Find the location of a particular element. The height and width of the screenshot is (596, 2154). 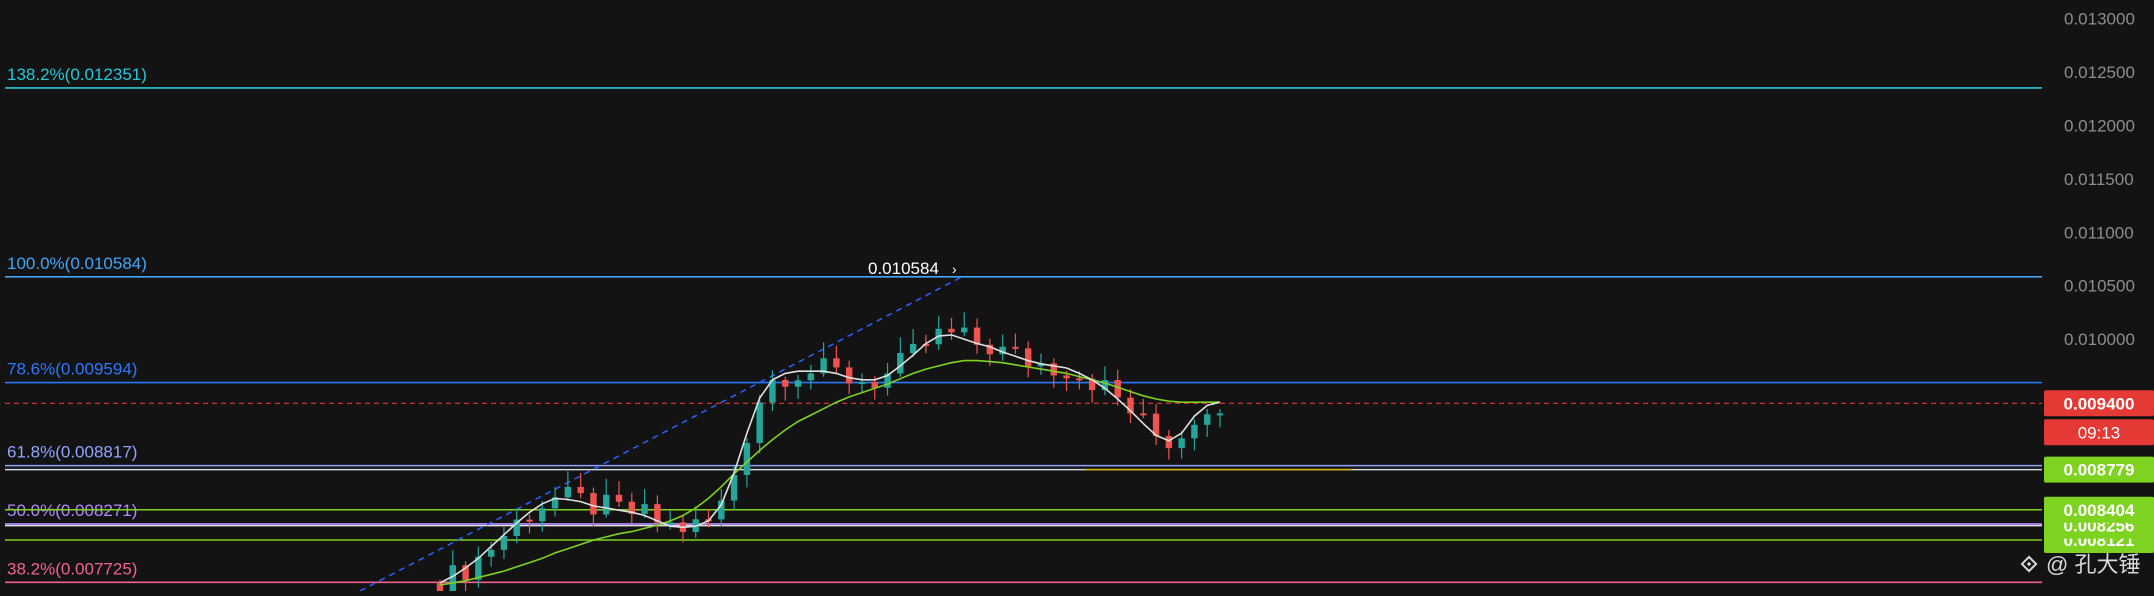

price-tick-label: 0.011500 is located at coordinates (2099, 179).